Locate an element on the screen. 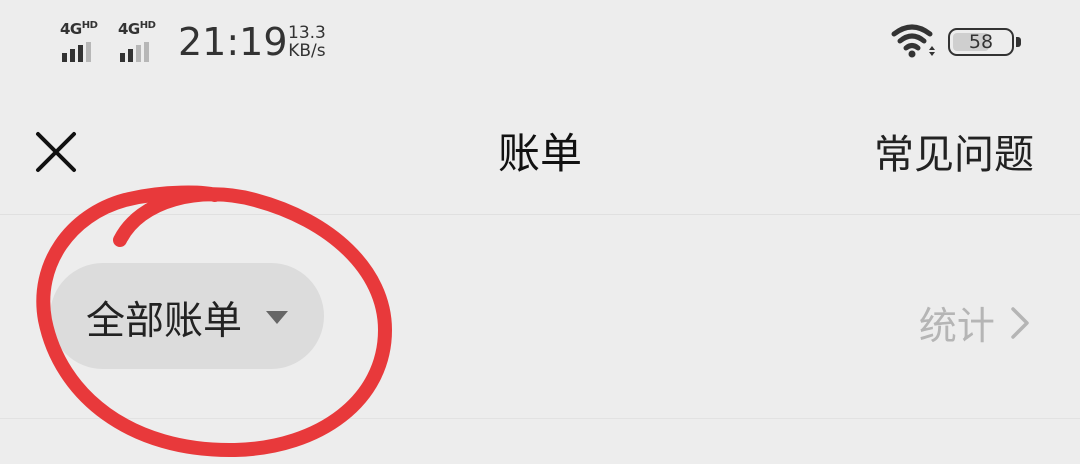  bill-filter-label: 全部账单 is located at coordinates (164, 321).